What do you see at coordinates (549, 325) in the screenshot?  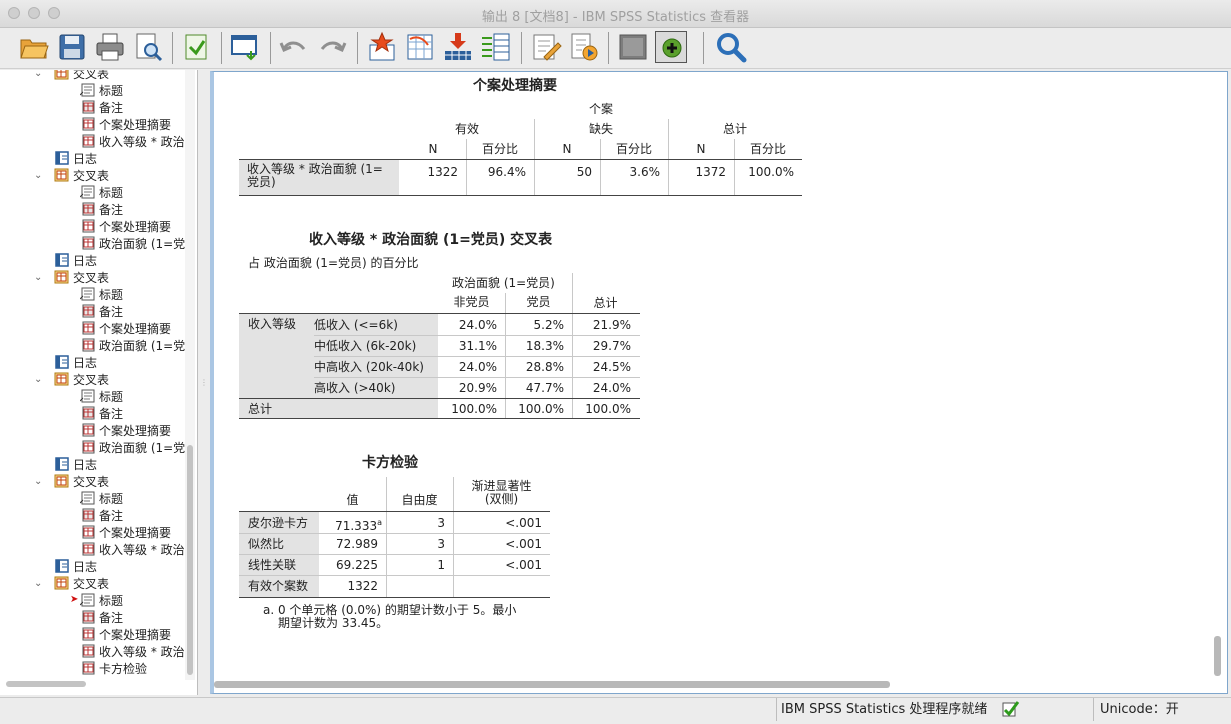 I see `crosstab-cell: 5.2%` at bounding box center [549, 325].